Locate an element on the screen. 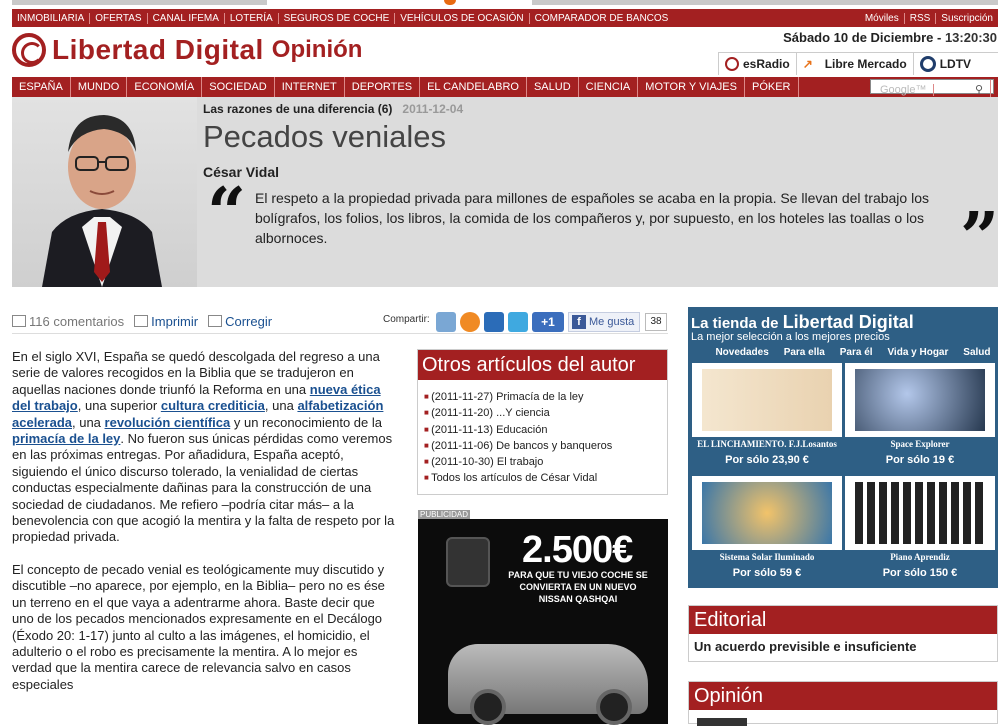 The image size is (999, 726). ad-tag: PUBLICIDAD is located at coordinates (444, 514).